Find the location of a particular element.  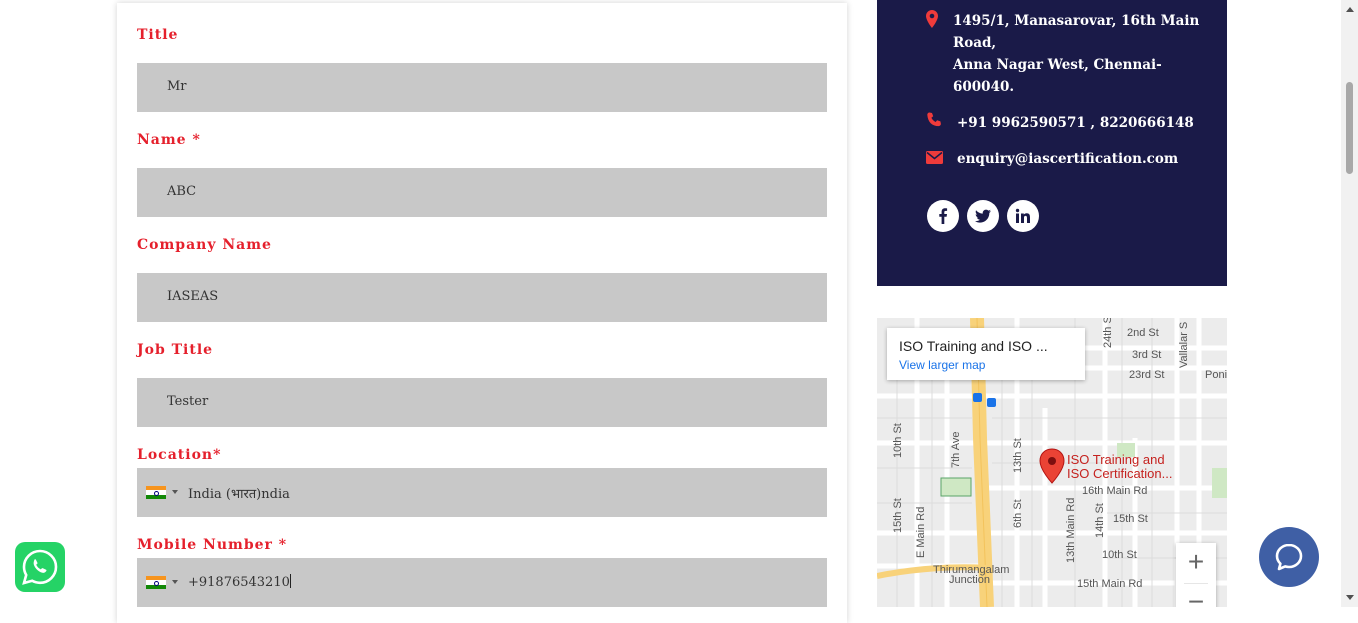

map-street-label: 24th St is located at coordinates (1108, 333).